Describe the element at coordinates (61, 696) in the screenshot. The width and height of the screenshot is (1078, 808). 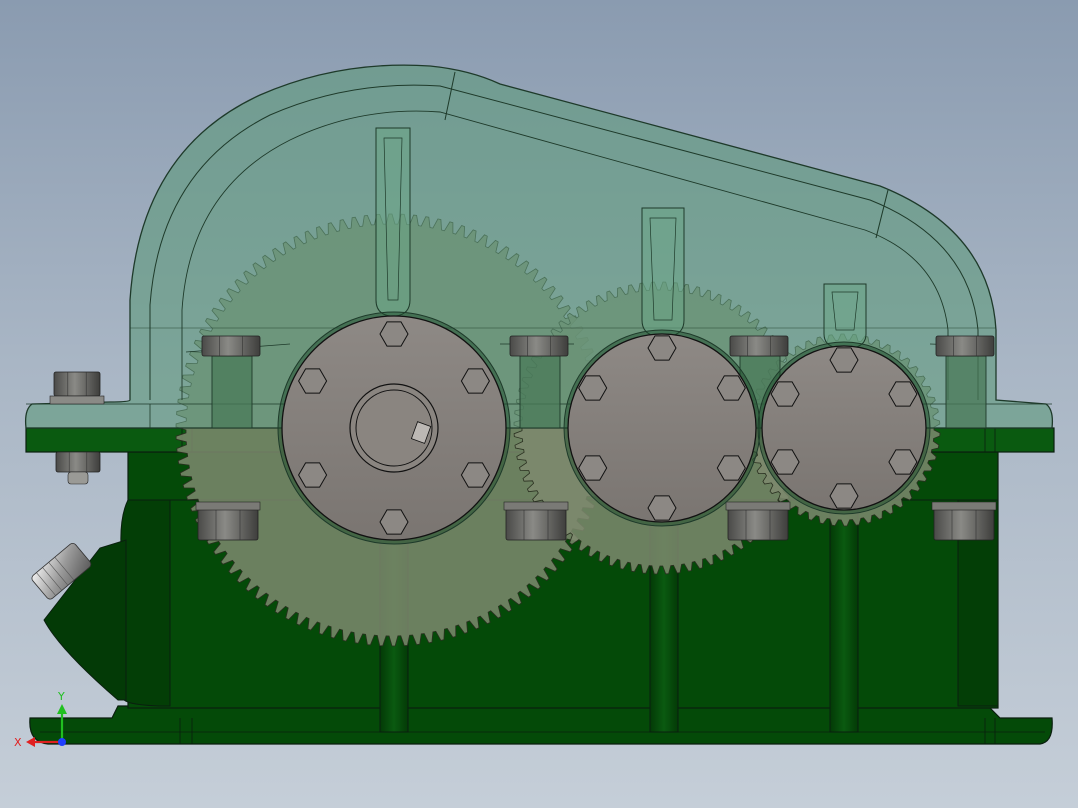
I see `axis-y-label: Y` at that location.